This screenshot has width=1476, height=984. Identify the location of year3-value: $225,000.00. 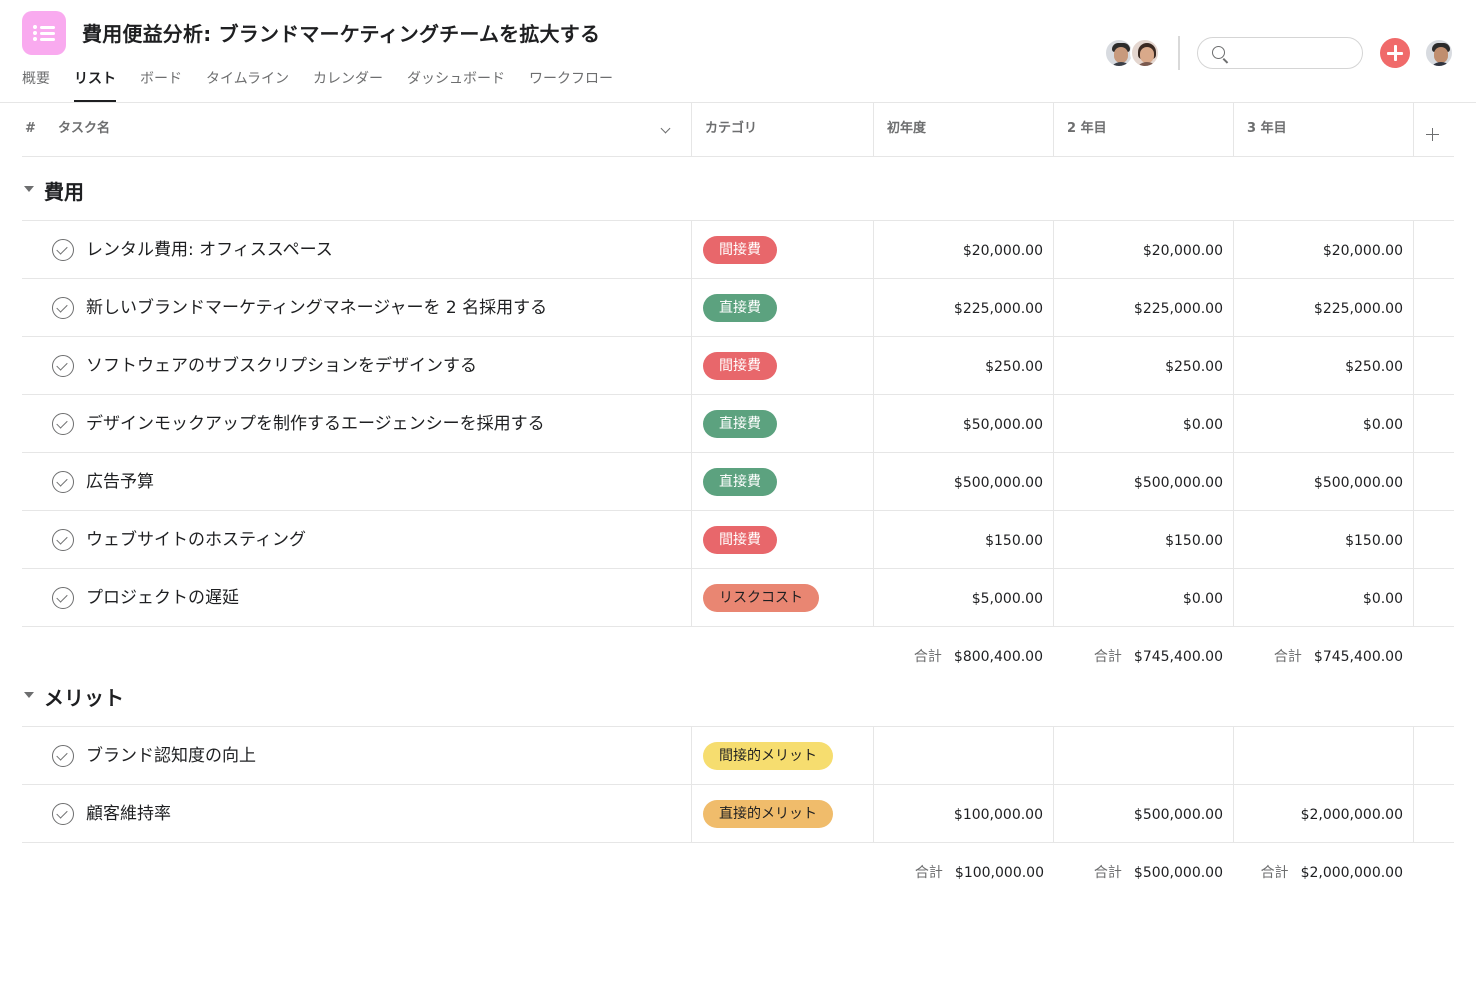
(1318, 309).